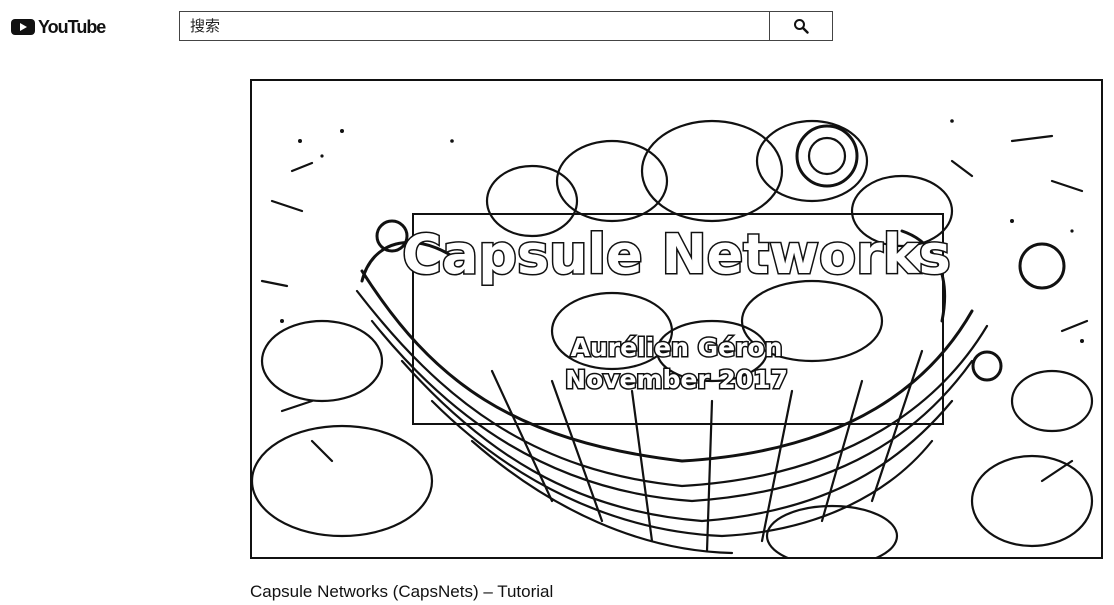 This screenshot has height=605, width=1114. I want to click on youtube-logo: YouTube, so click(58, 27).